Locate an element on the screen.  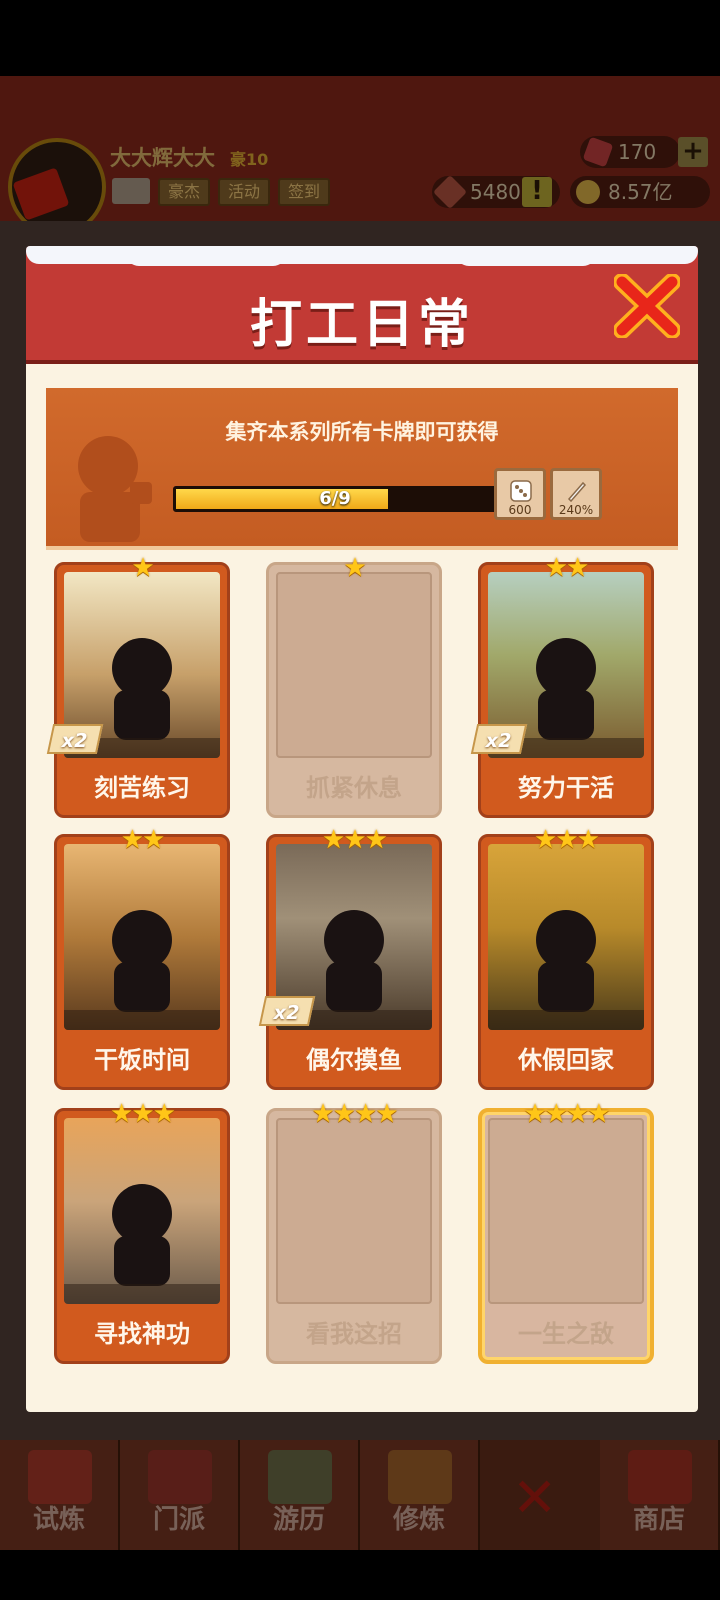
card-name: 看我这招 is located at coordinates (354, 1334).